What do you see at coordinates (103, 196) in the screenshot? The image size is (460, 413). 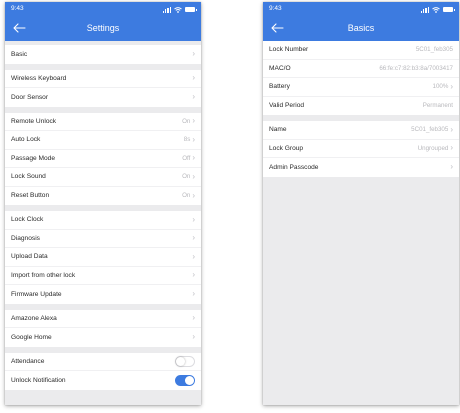 I see `settings-item-reset-button: Reset Button On ›` at bounding box center [103, 196].